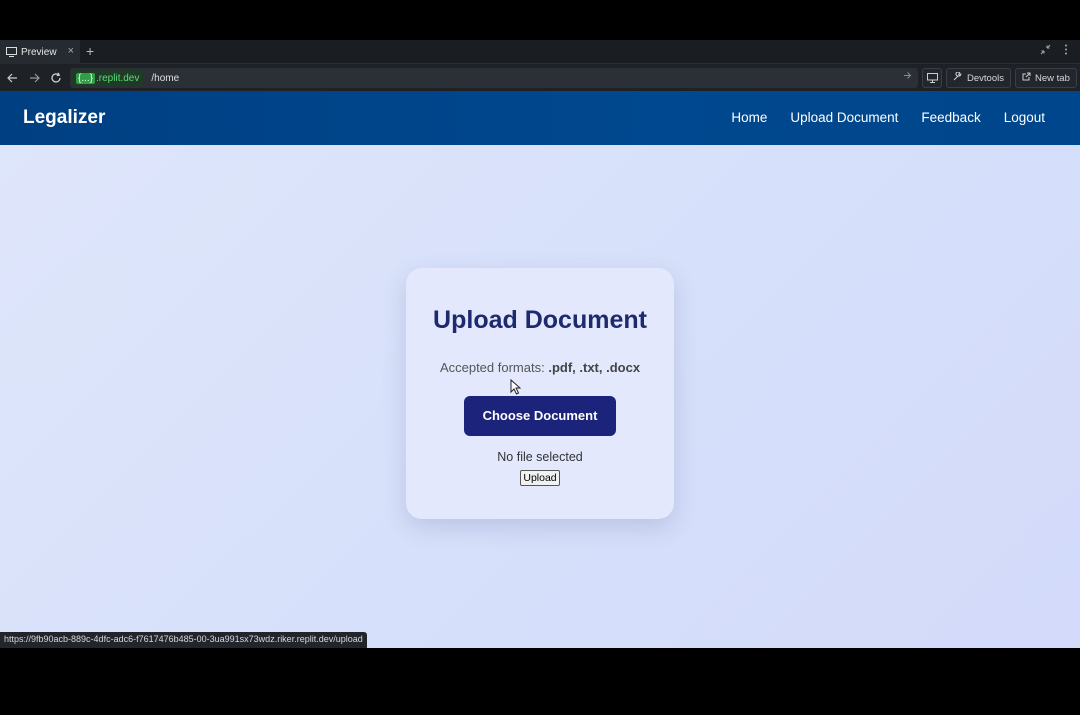 The width and height of the screenshot is (1080, 715). I want to click on url-host: {...} .replit.dev, so click(108, 78).